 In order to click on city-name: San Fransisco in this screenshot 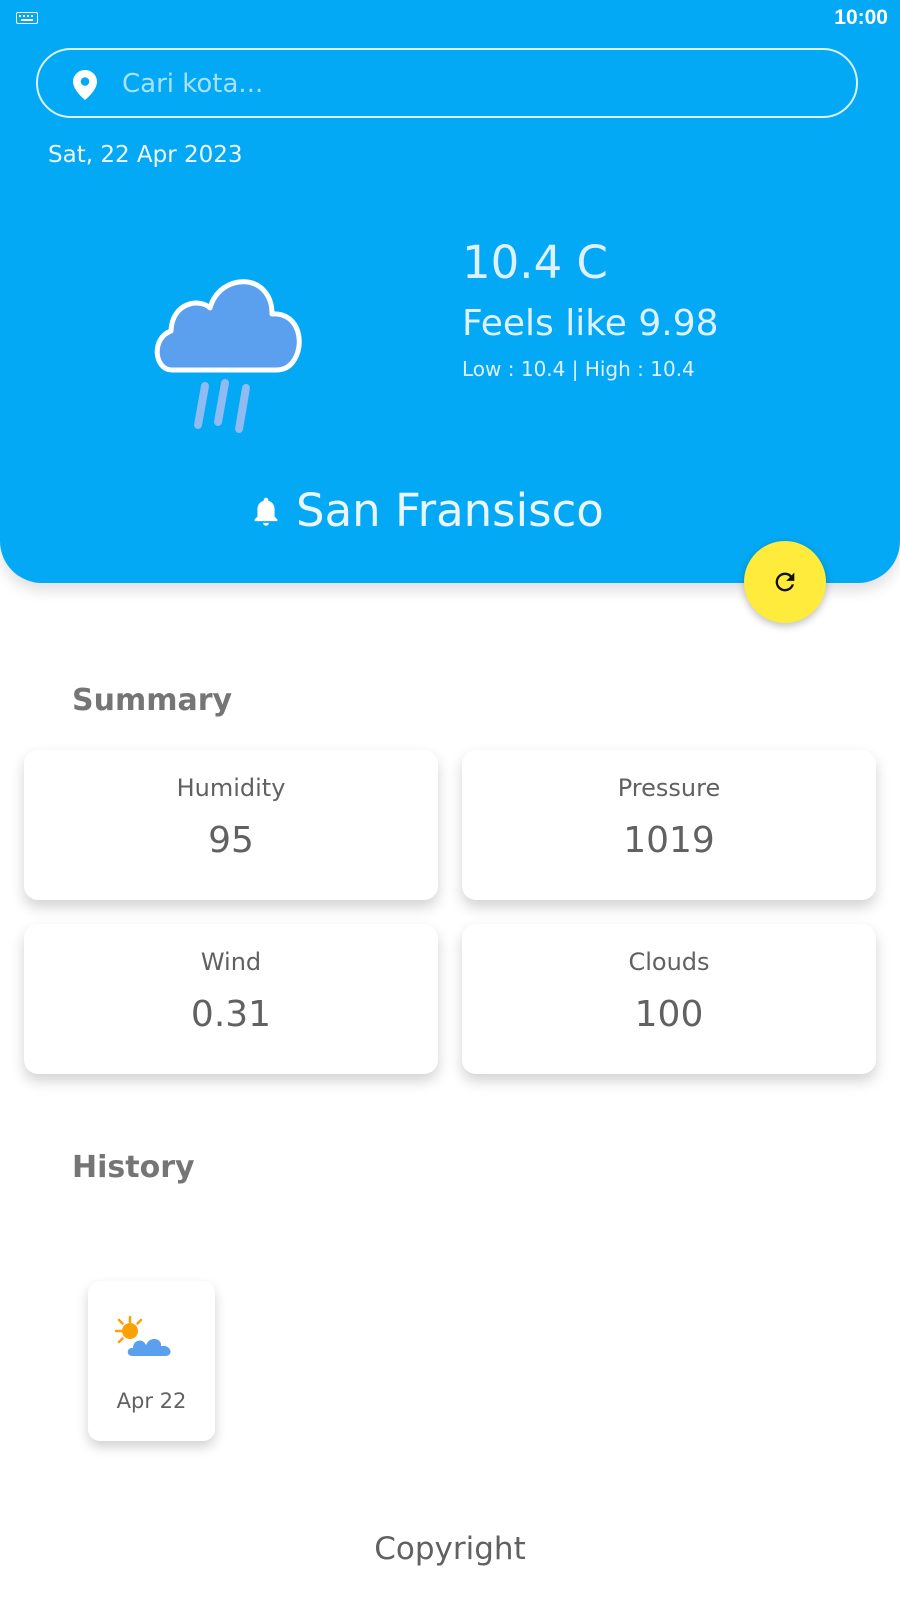, I will do `click(450, 510)`.